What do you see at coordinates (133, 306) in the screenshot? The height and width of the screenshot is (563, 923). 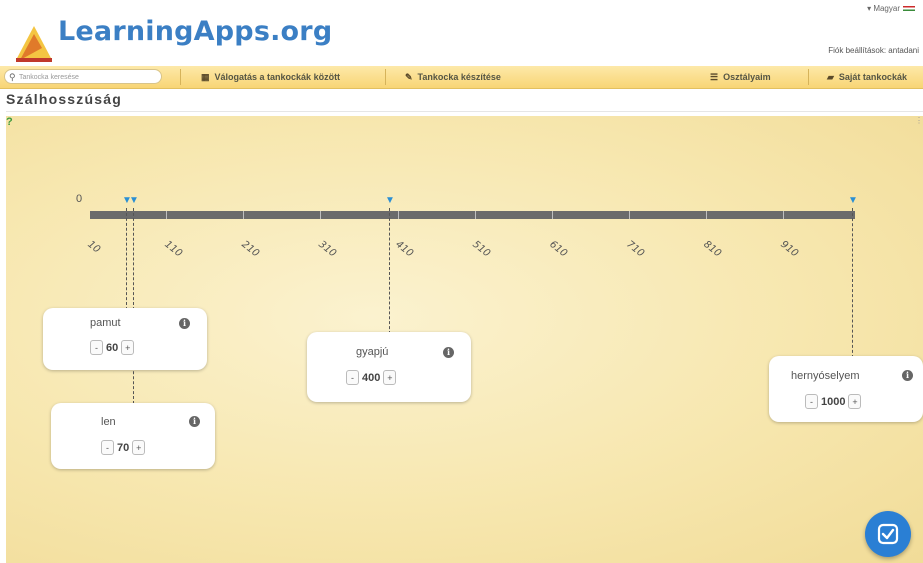 I see `connector-len` at bounding box center [133, 306].